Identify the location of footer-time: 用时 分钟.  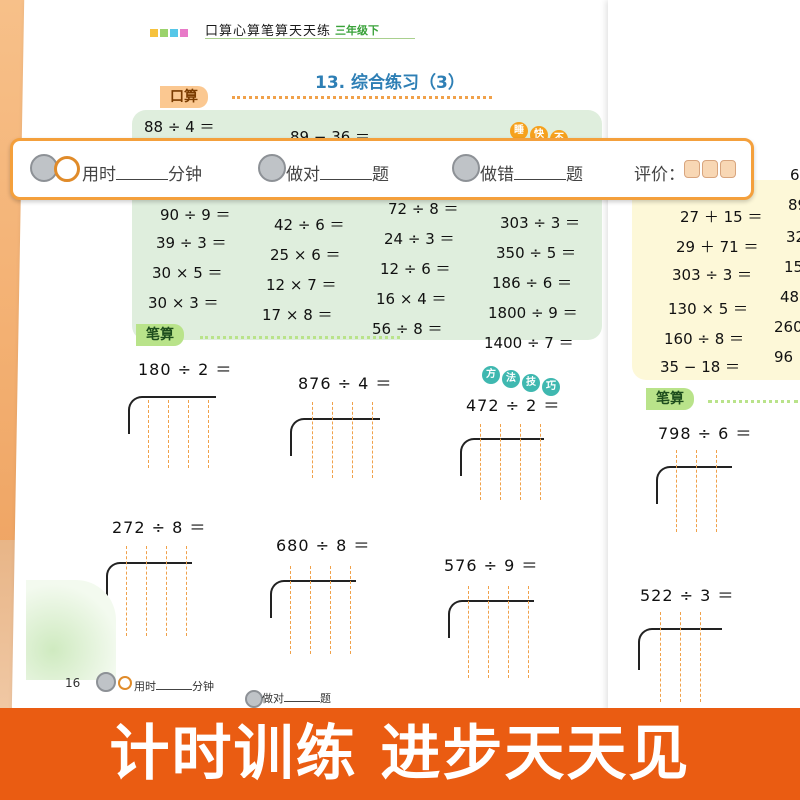
(174, 686).